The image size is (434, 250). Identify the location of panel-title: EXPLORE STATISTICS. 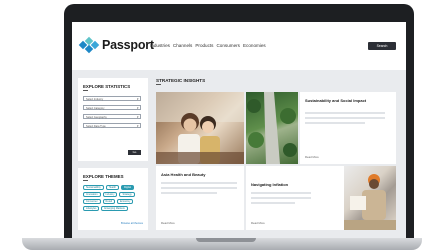
(107, 86).